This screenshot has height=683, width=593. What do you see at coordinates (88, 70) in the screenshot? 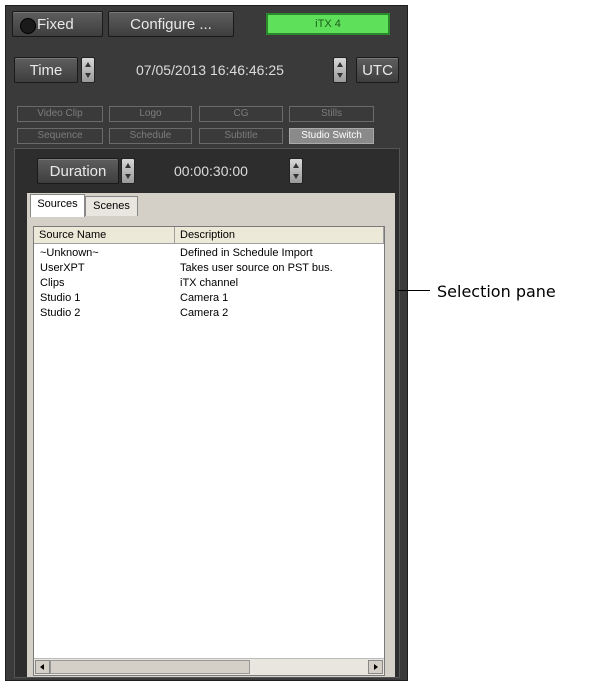
I see `time-spinner-left` at bounding box center [88, 70].